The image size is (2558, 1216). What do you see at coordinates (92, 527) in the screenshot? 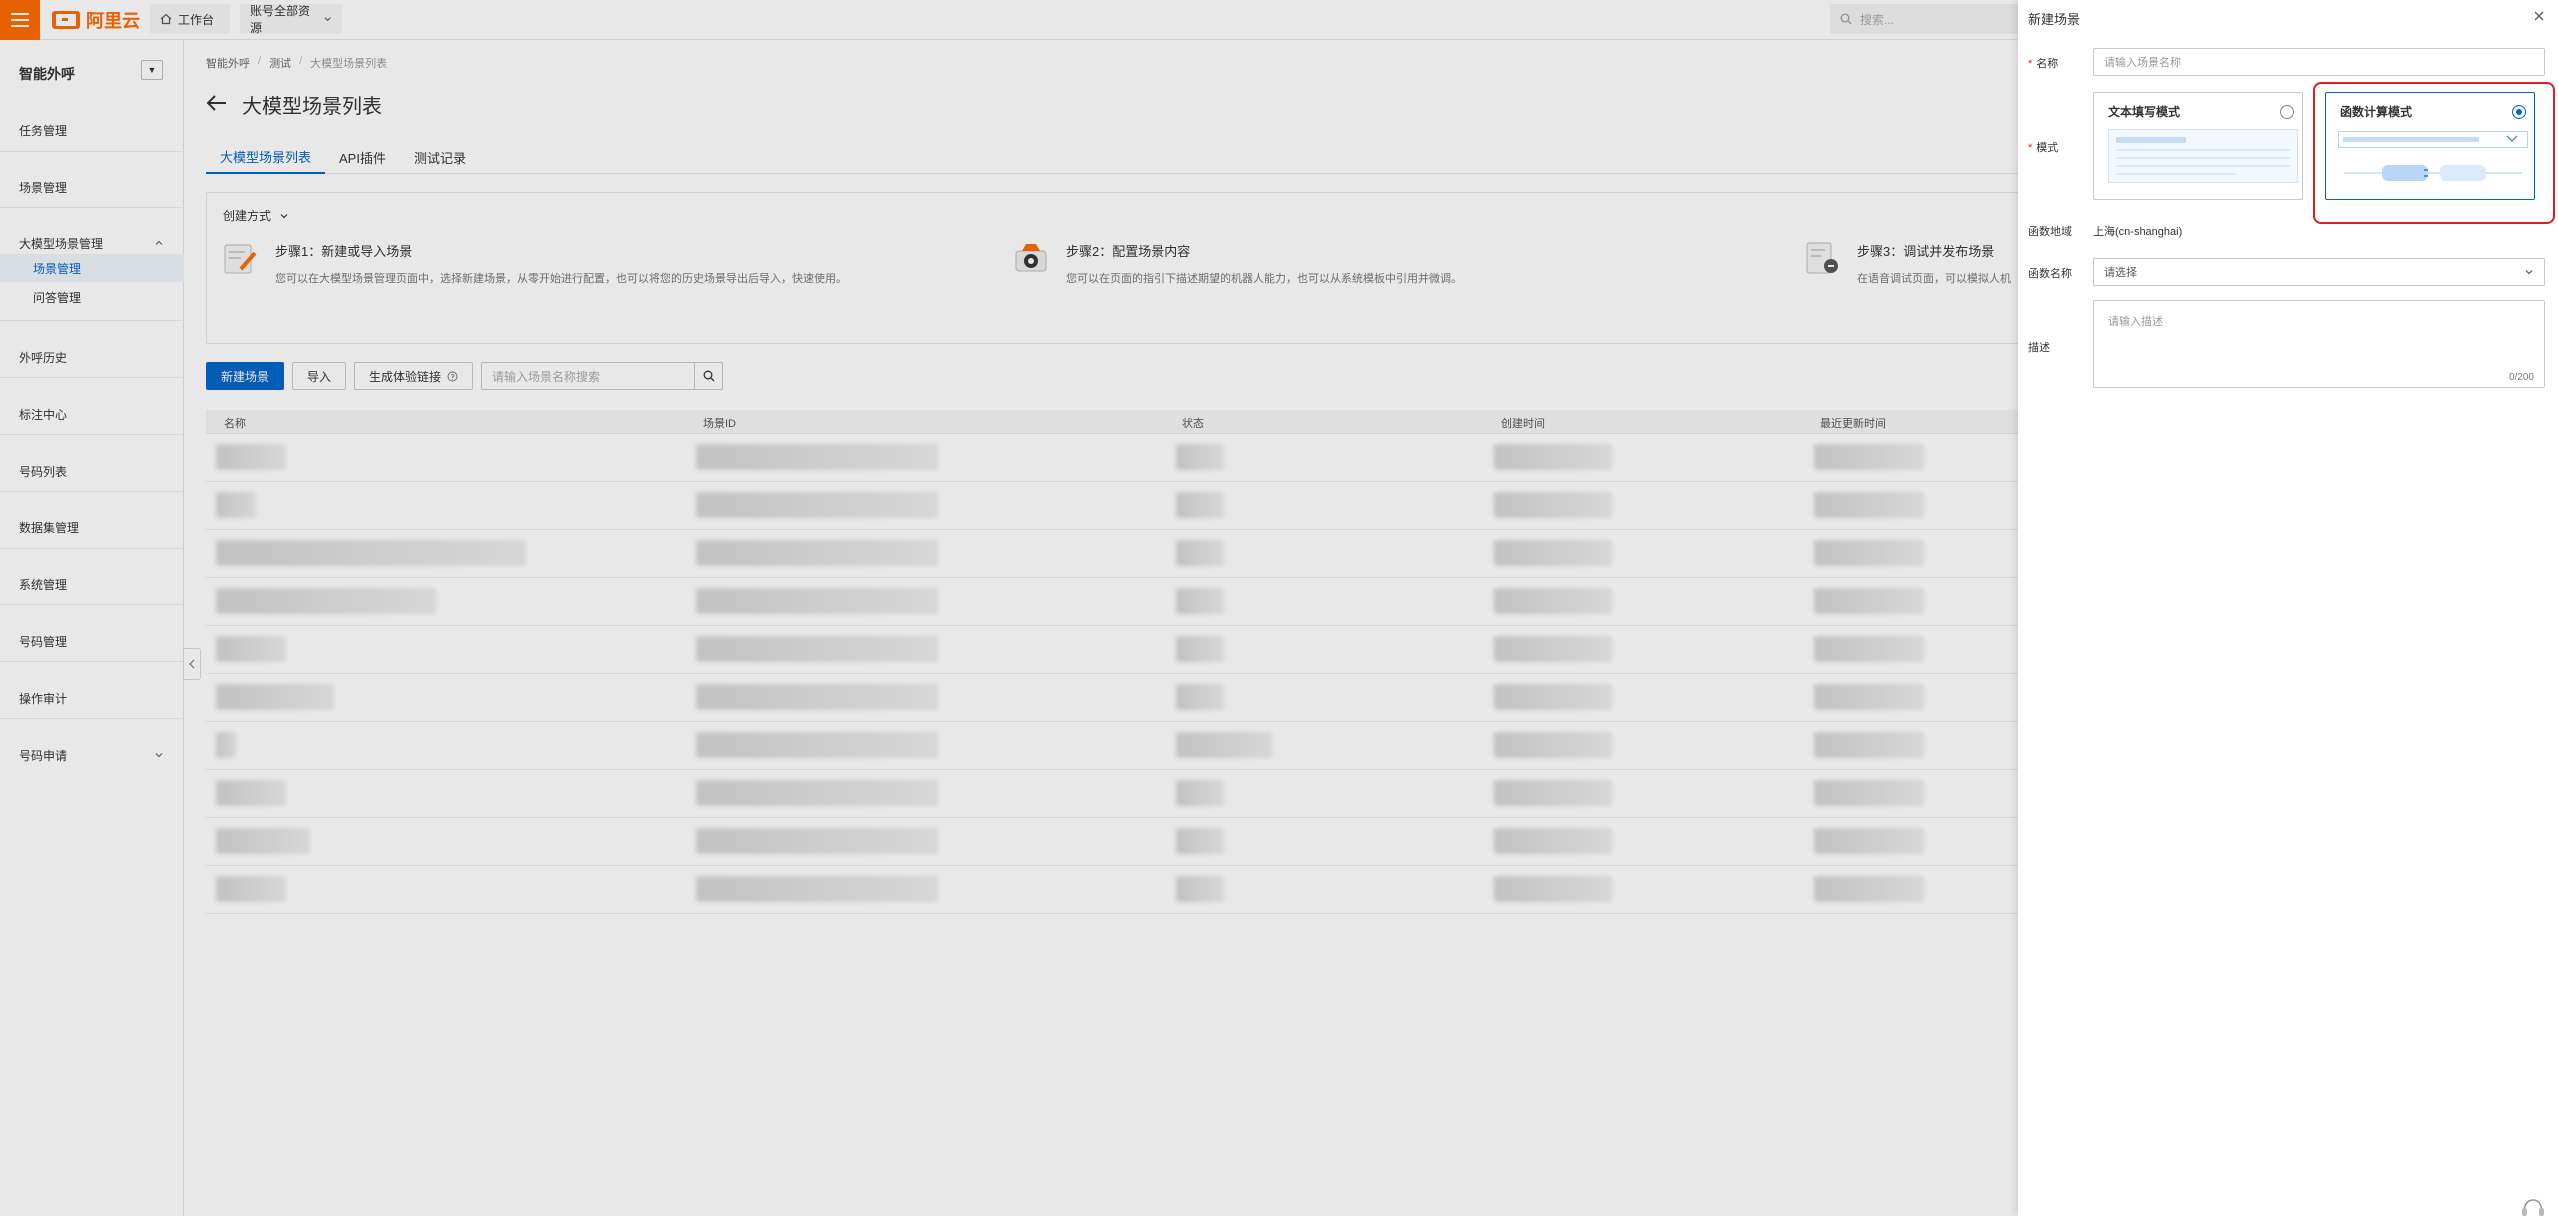
I see `sidebar-item-dataset: 数据集管理` at bounding box center [92, 527].